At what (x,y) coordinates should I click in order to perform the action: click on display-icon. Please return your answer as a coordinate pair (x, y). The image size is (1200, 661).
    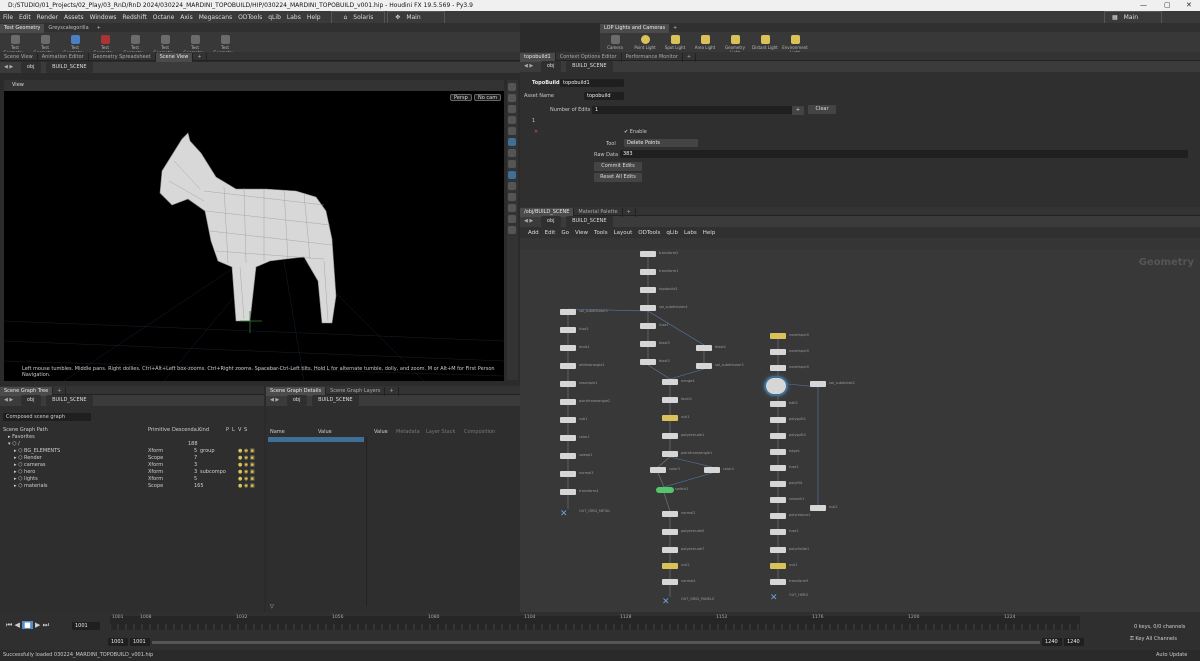
    Looking at the image, I should click on (512, 186).